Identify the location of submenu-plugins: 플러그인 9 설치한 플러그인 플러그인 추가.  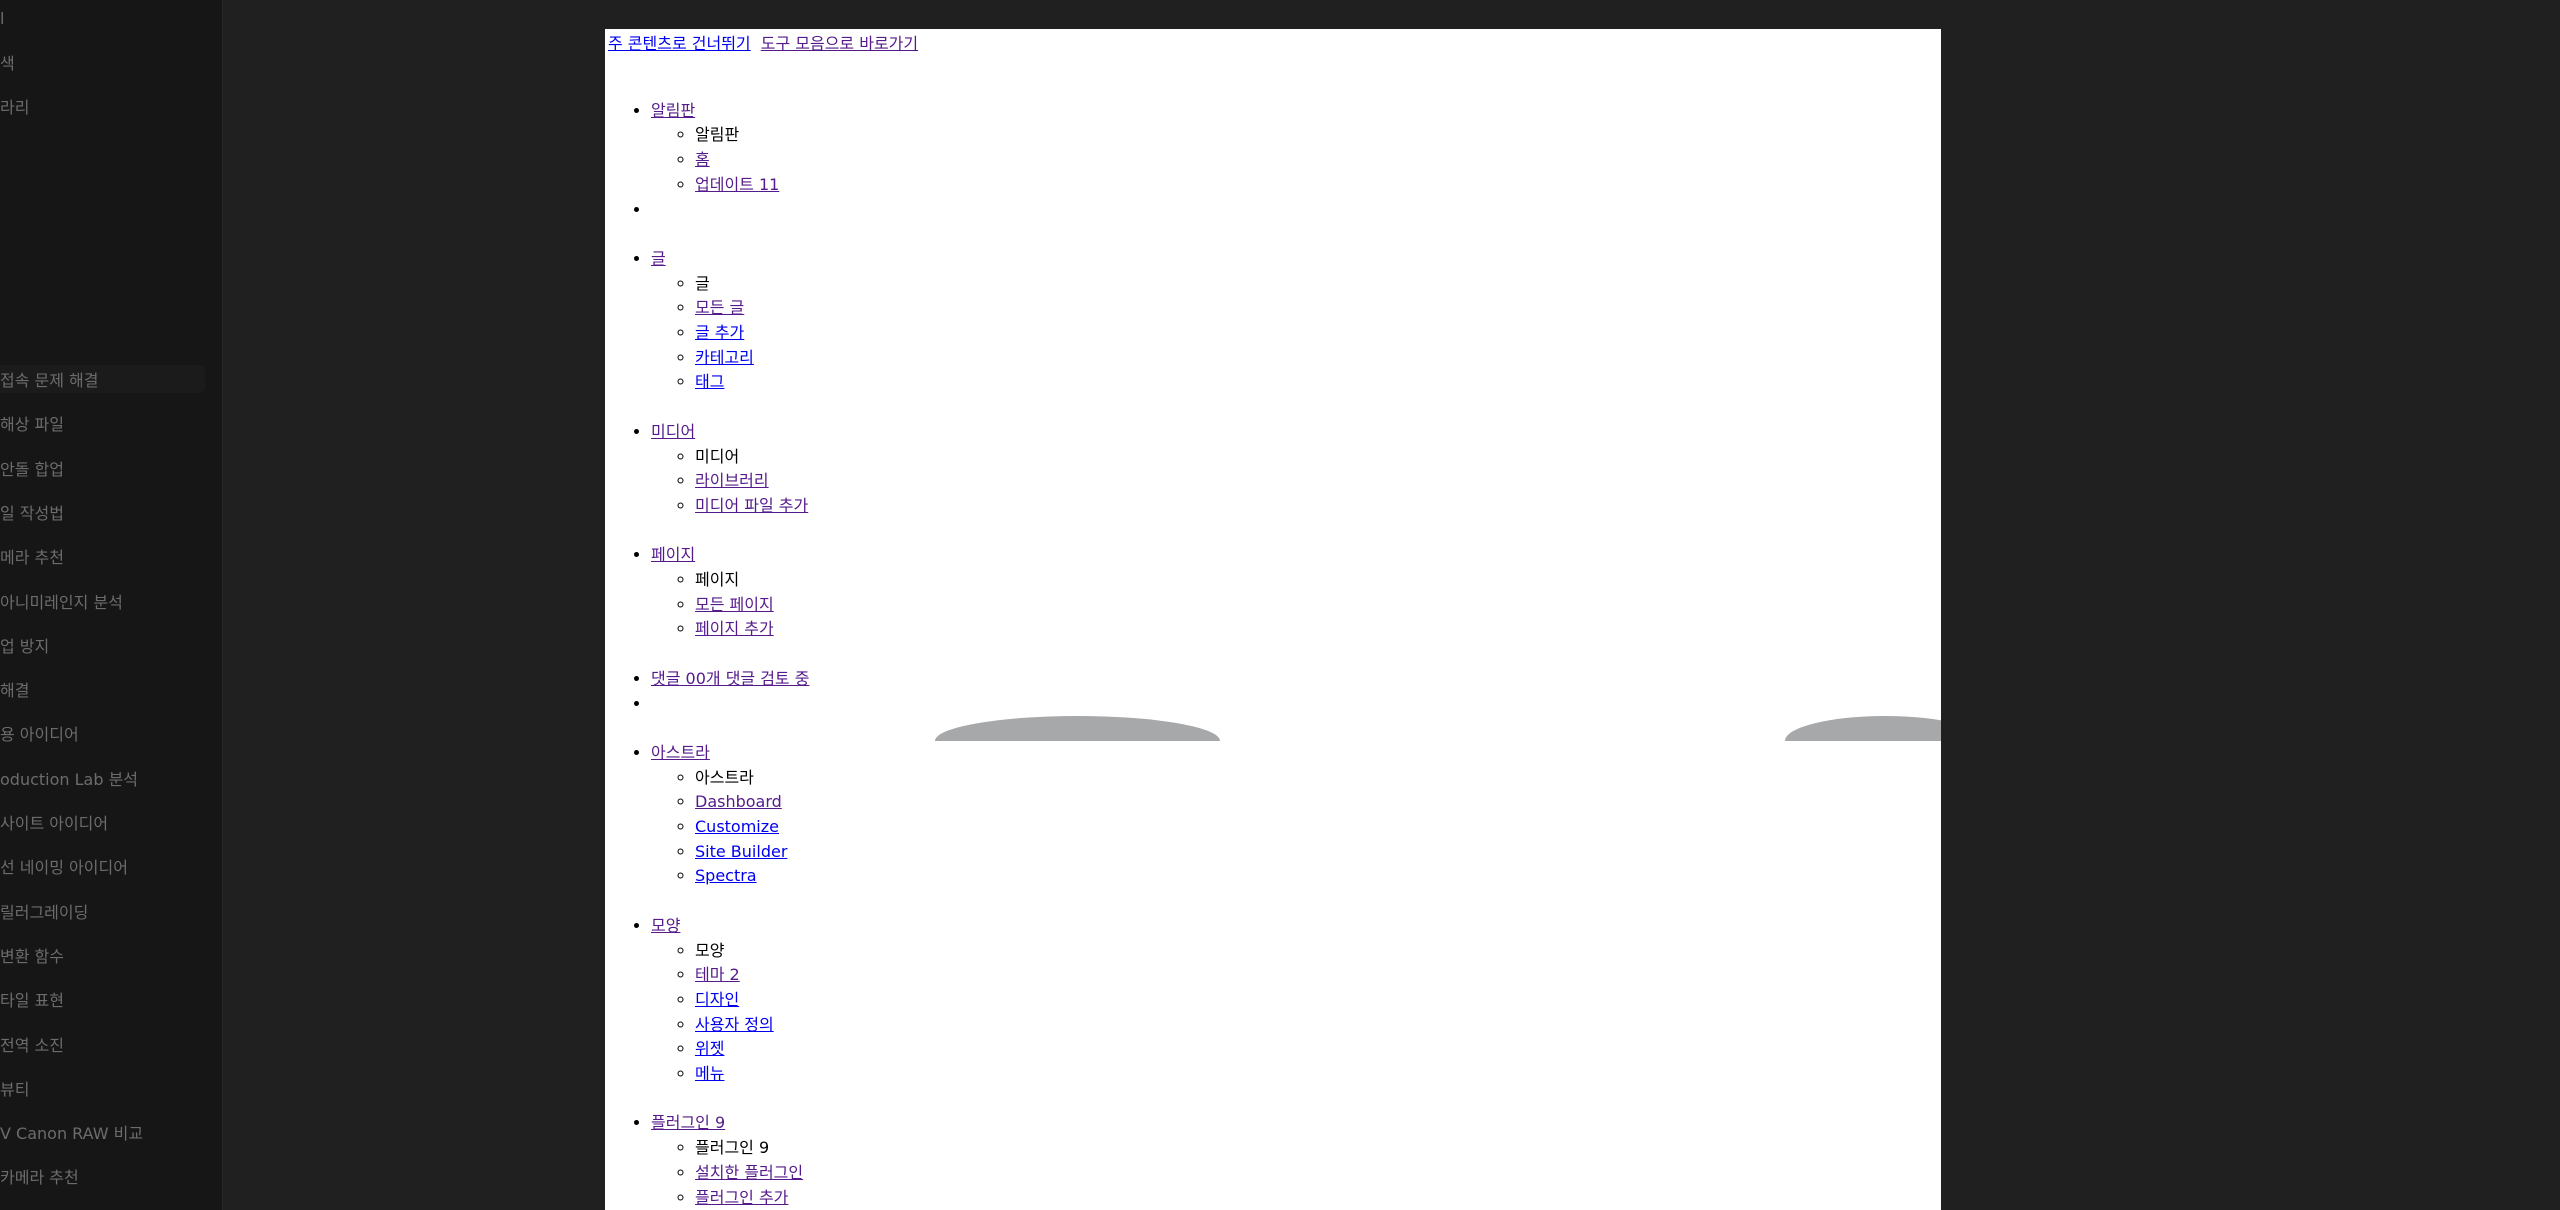
(1251, 1173).